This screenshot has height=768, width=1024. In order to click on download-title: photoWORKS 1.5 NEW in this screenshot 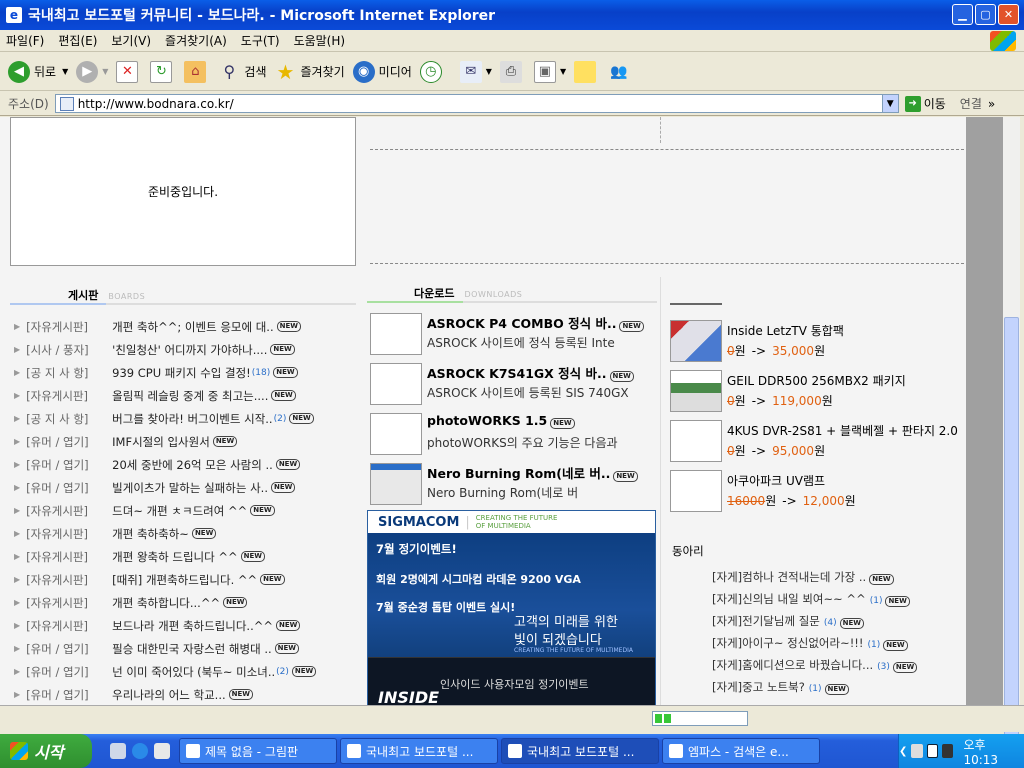, I will do `click(501, 421)`.